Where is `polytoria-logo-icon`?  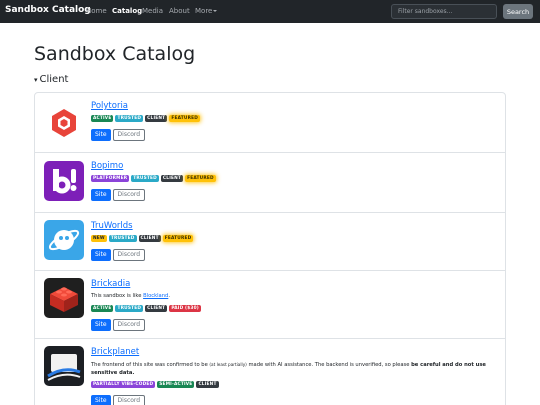 polytoria-logo-icon is located at coordinates (64, 123).